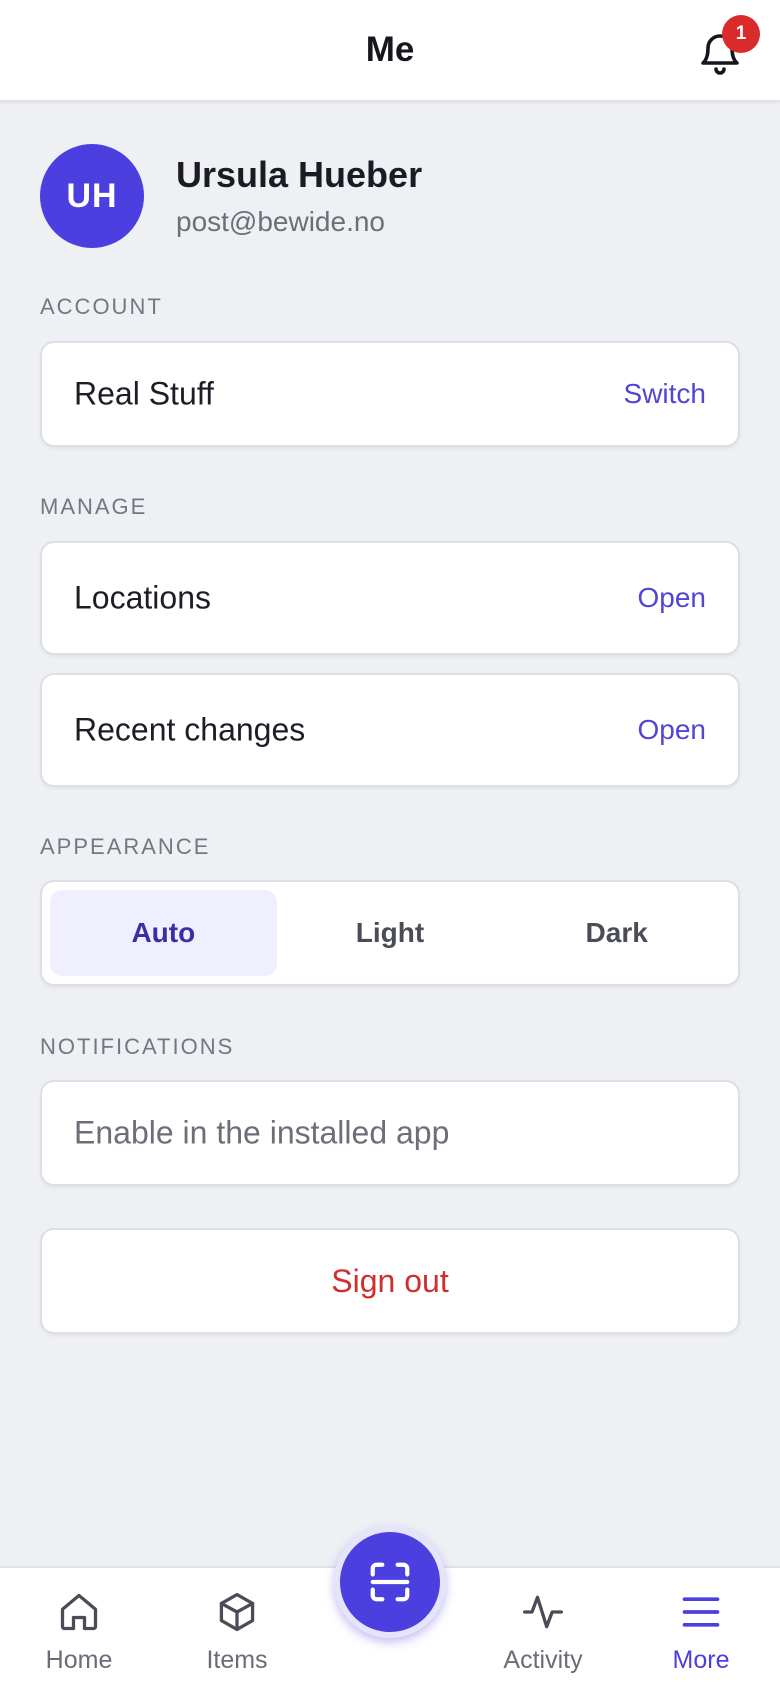 This screenshot has width=780, height=1688. Describe the element at coordinates (237, 1612) in the screenshot. I see `box-icon` at that location.